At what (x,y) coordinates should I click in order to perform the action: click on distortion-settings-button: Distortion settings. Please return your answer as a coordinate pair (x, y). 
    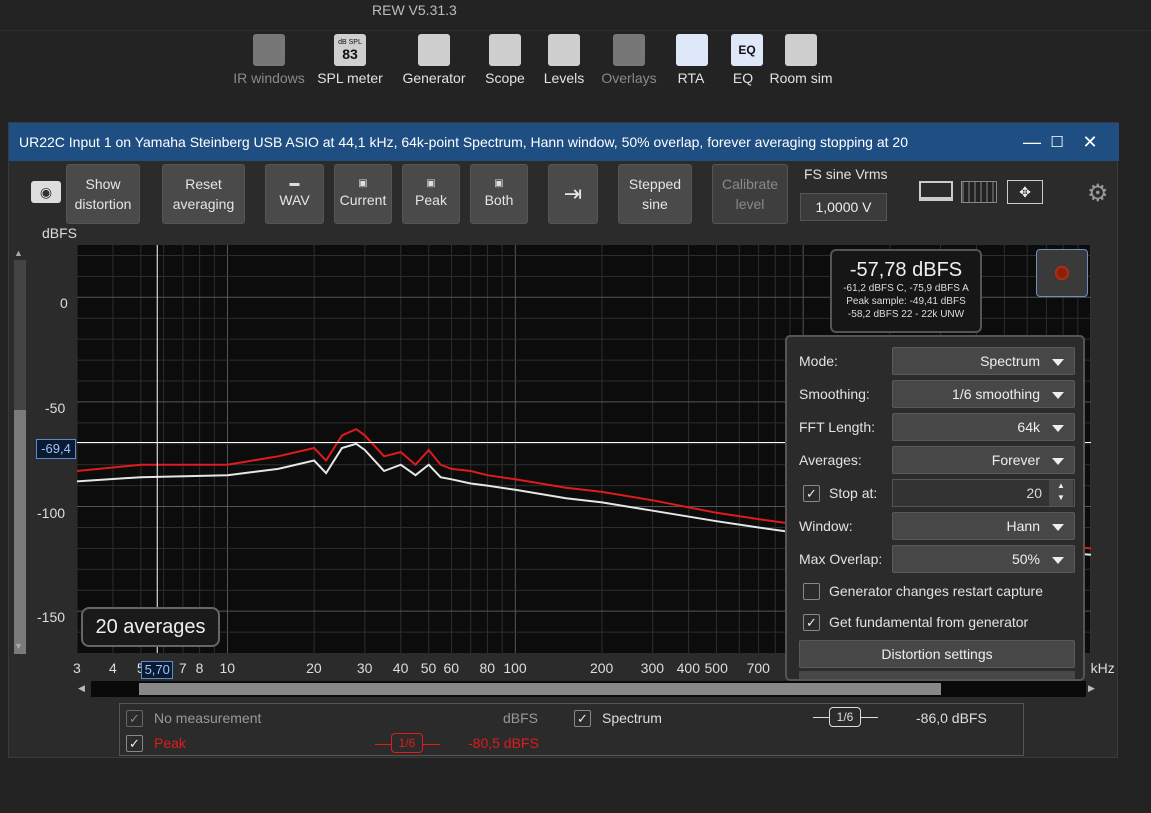
    Looking at the image, I should click on (937, 654).